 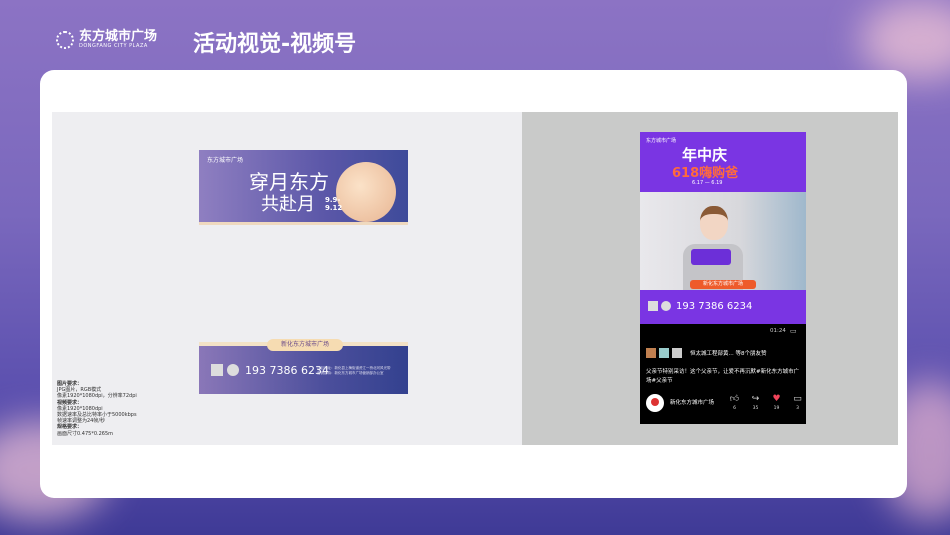 What do you see at coordinates (655, 403) in the screenshot?
I see `account-avatar` at bounding box center [655, 403].